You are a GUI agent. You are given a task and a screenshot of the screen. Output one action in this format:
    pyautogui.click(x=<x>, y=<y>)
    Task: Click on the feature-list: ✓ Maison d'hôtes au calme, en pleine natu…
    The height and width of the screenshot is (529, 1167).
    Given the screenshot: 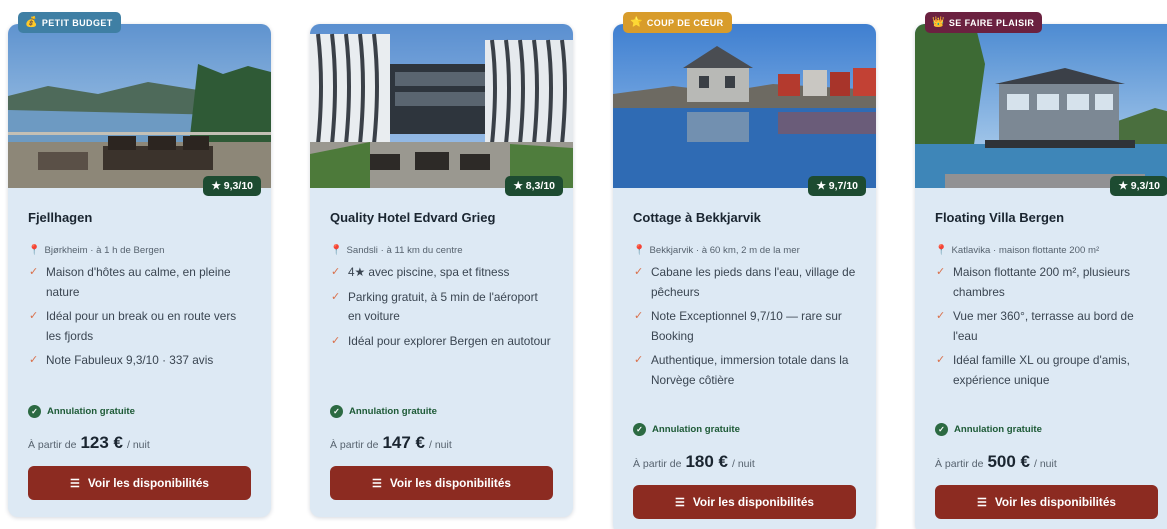 What is the action you would take?
    pyautogui.click(x=139, y=317)
    